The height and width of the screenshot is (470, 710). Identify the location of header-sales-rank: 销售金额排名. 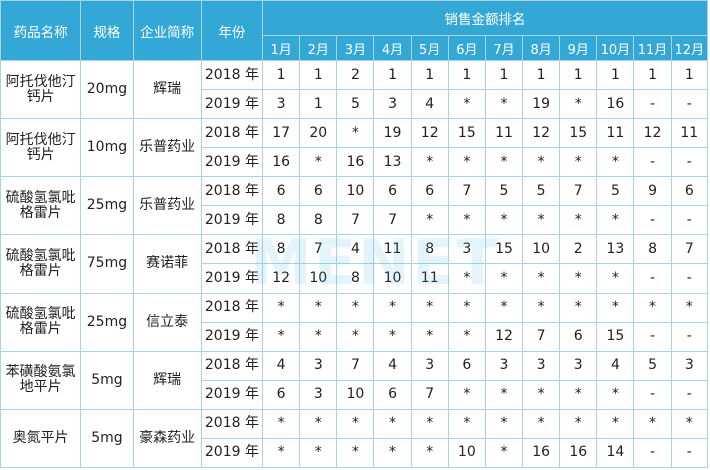
(485, 18).